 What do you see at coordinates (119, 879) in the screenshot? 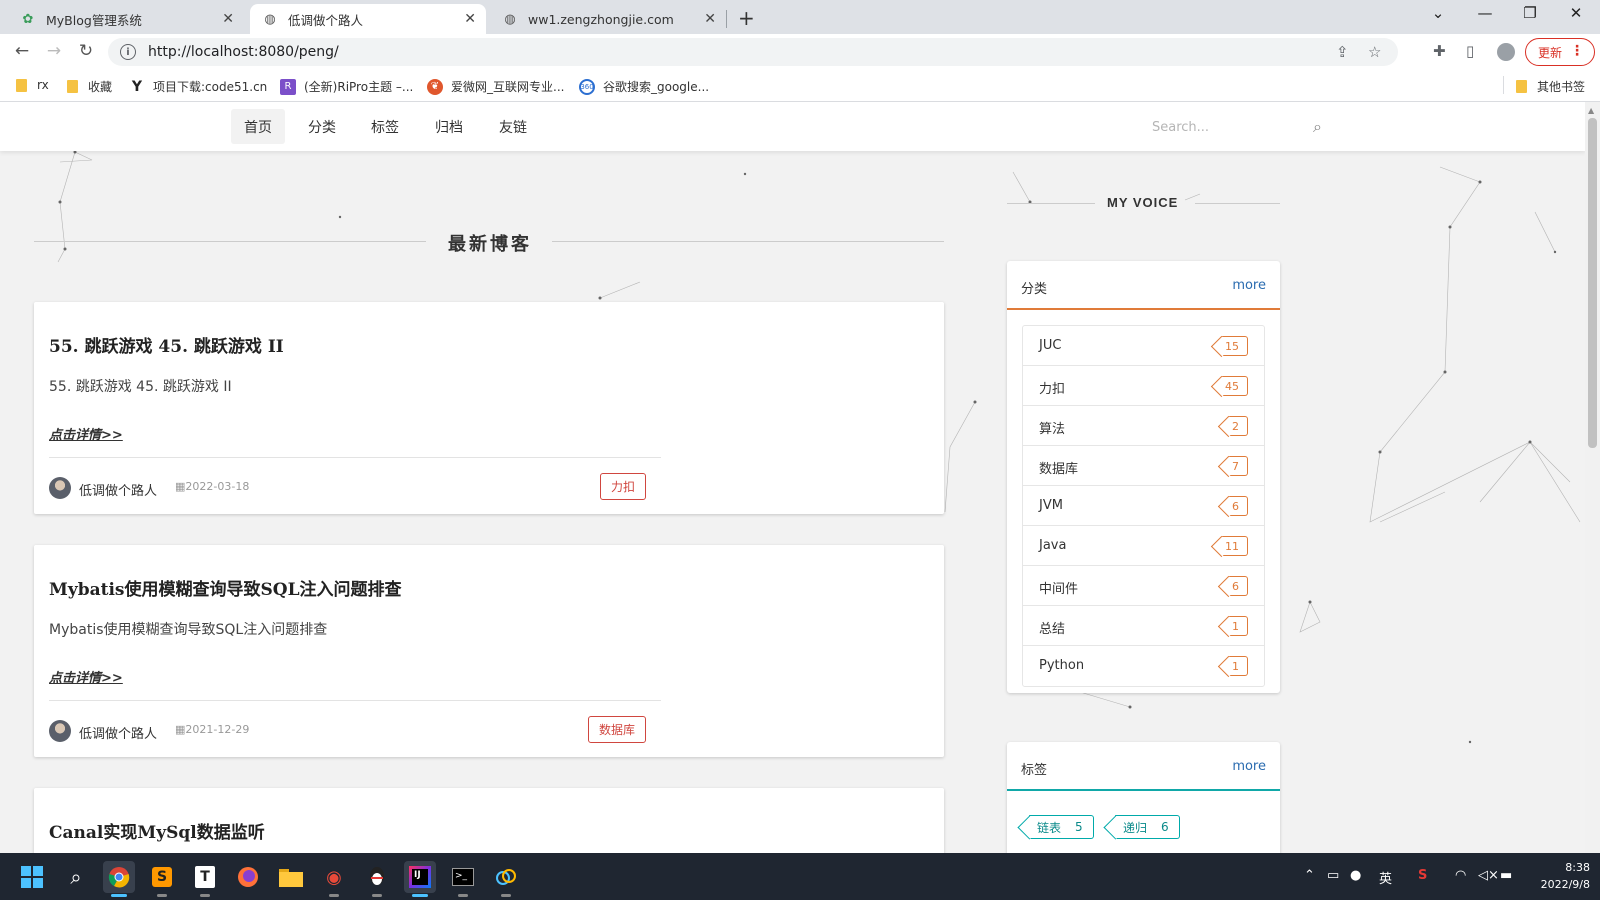
I see `chrome-icon` at bounding box center [119, 879].